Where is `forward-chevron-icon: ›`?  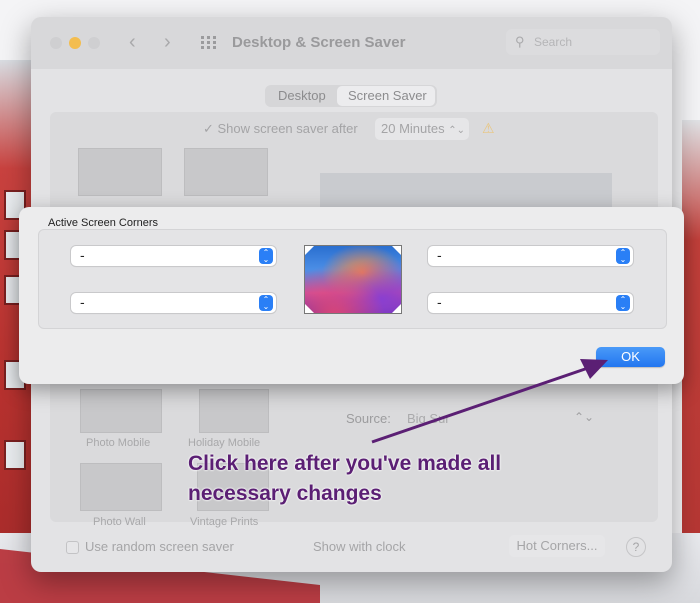 forward-chevron-icon: › is located at coordinates (167, 42).